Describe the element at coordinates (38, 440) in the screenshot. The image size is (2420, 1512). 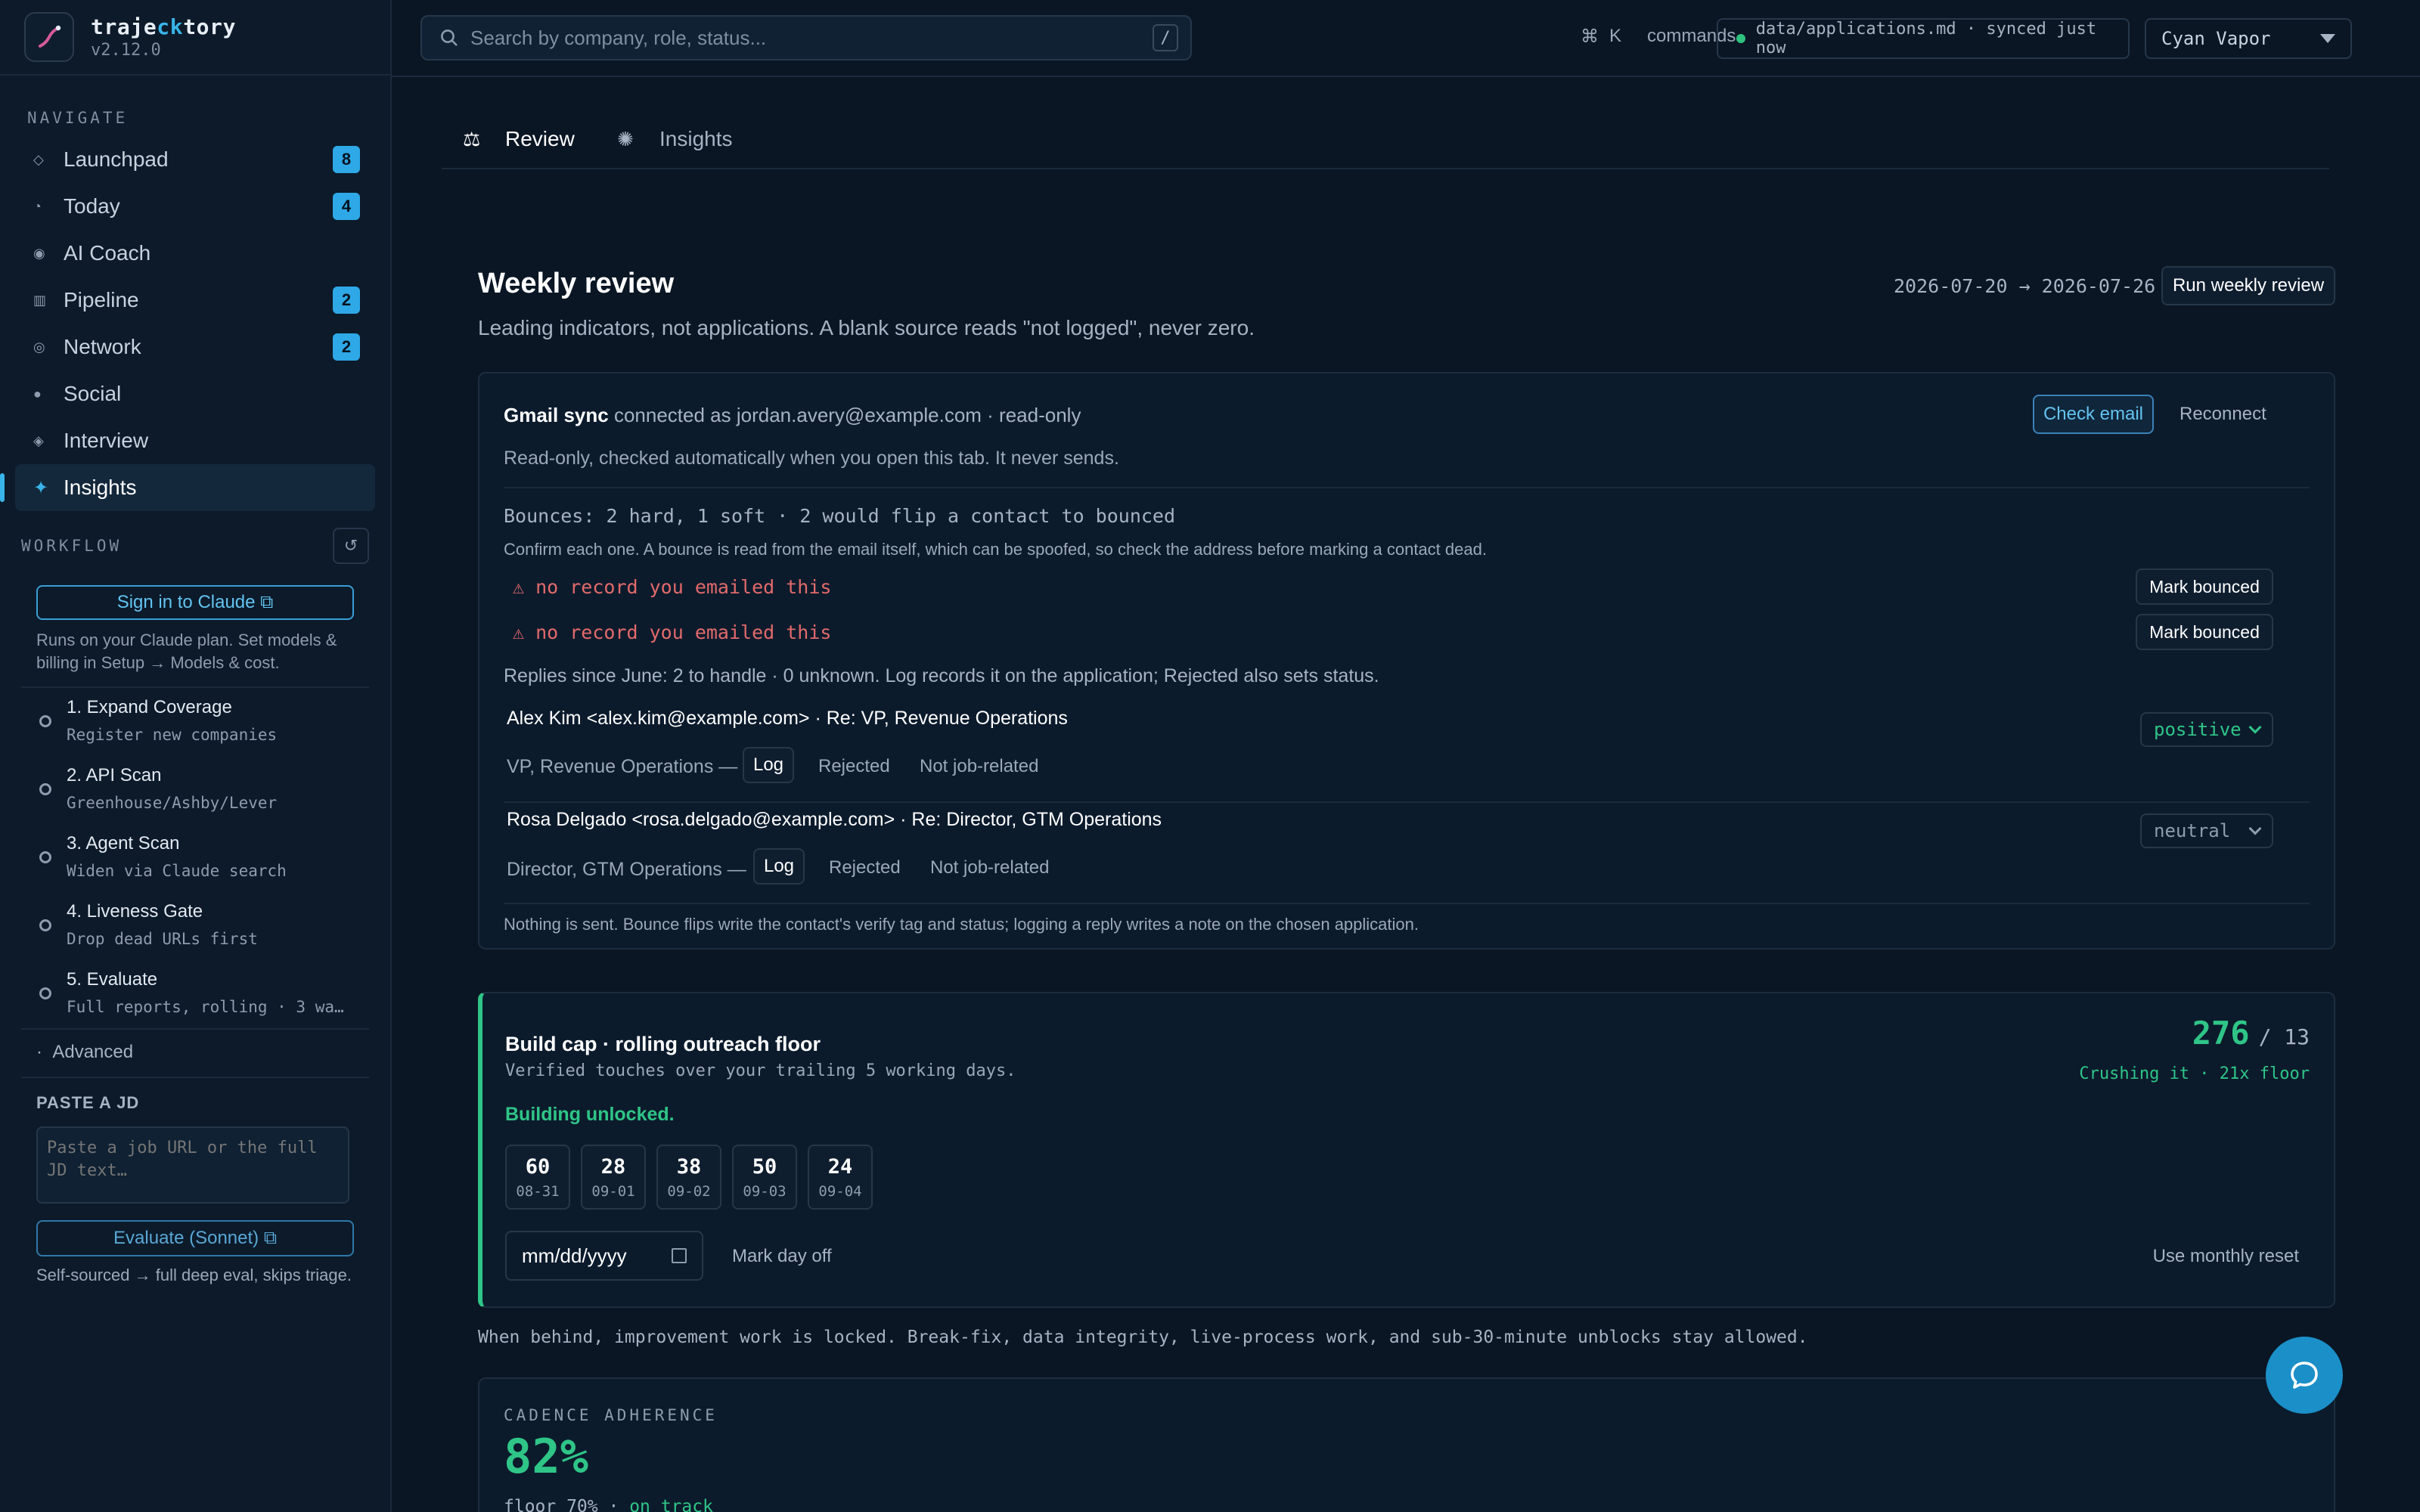
I see `diamond-icon: ◈` at that location.